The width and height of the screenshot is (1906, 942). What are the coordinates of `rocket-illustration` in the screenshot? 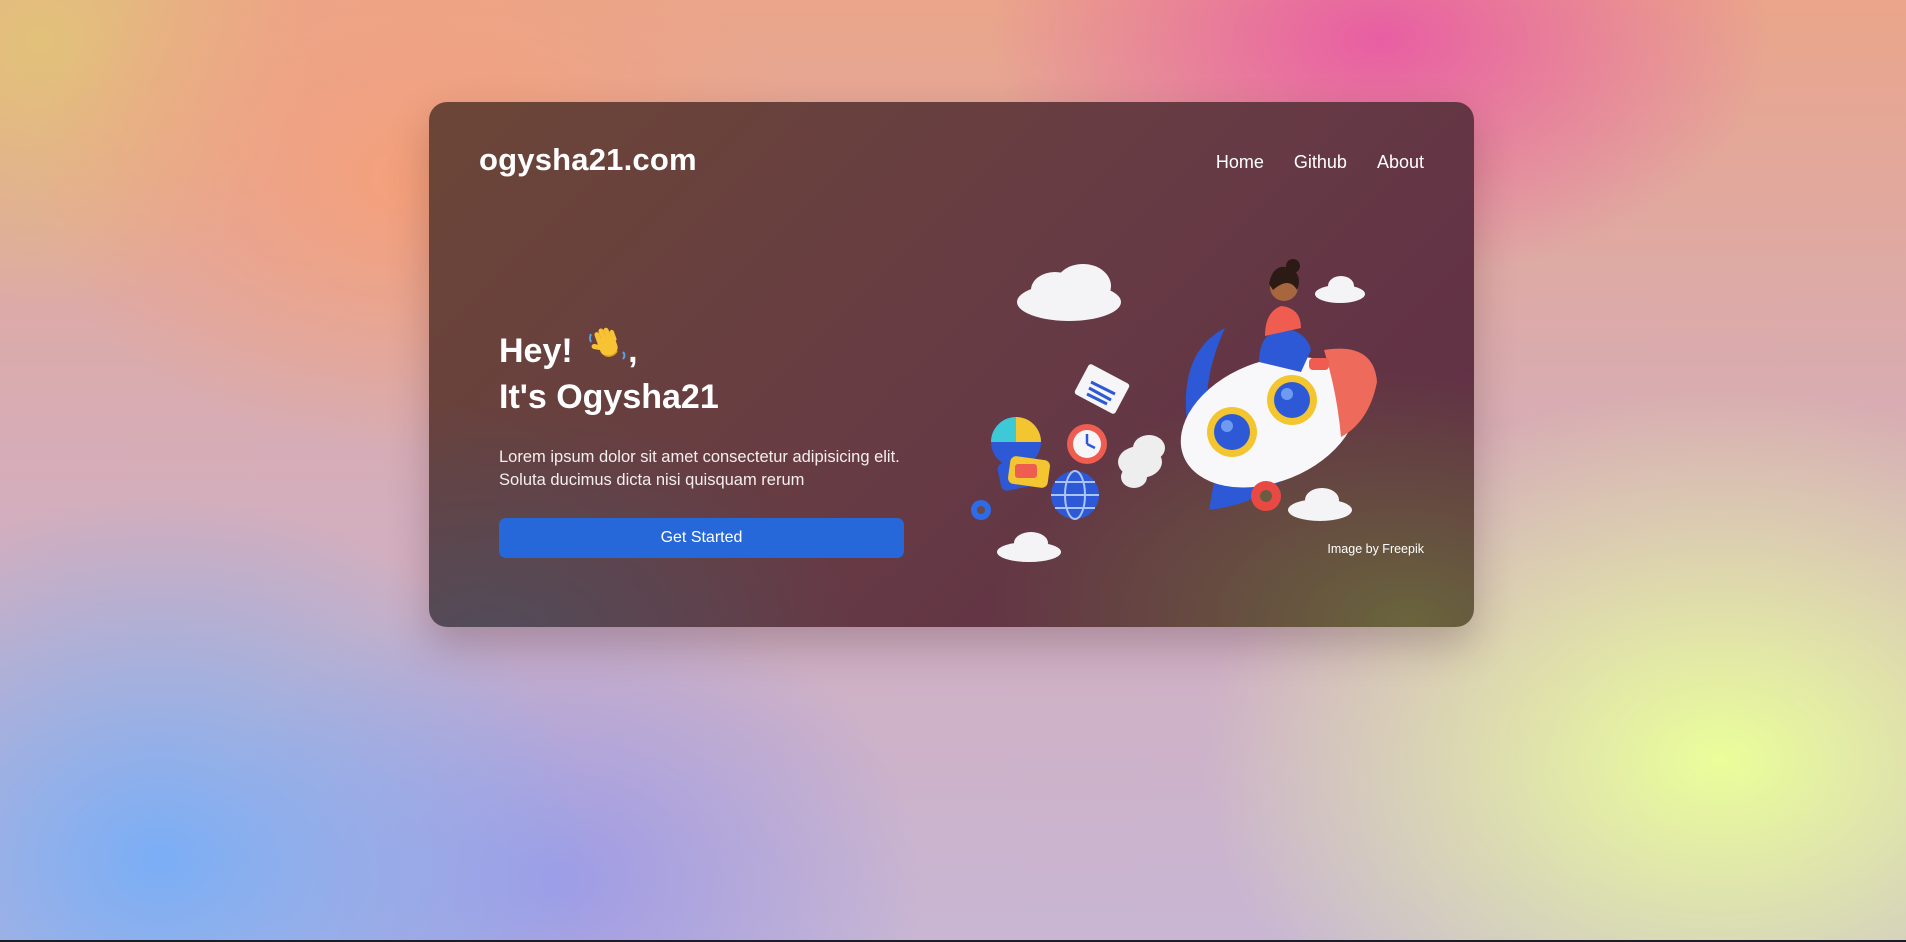 It's located at (1189, 397).